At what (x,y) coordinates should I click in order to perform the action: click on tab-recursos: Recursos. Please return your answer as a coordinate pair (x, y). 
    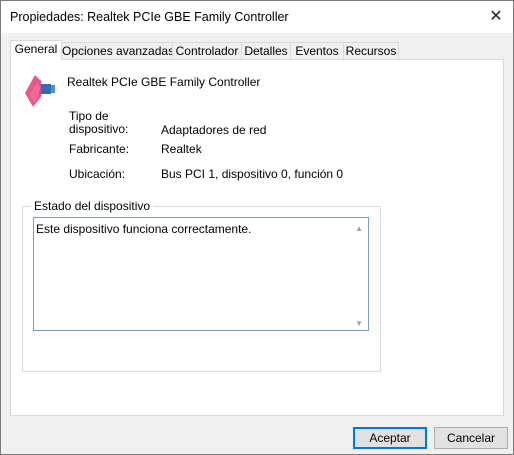
    Looking at the image, I should click on (371, 50).